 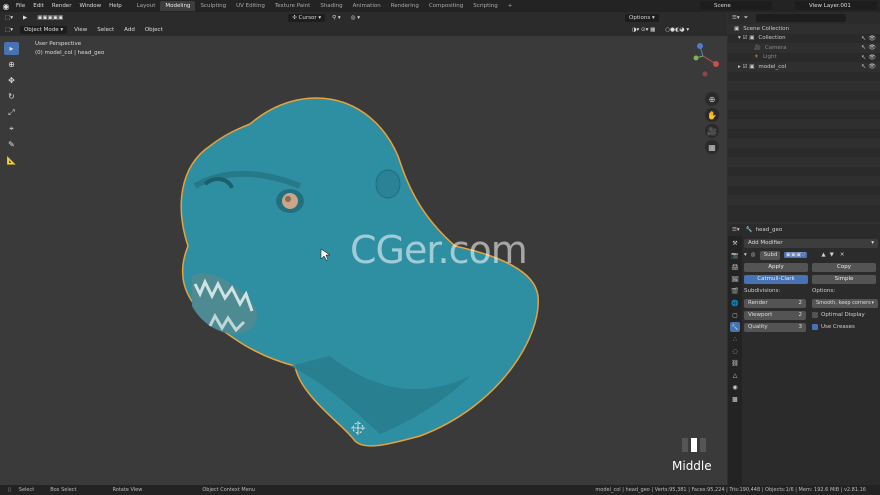 I want to click on render-levels-field: Render 2, so click(x=775, y=303).